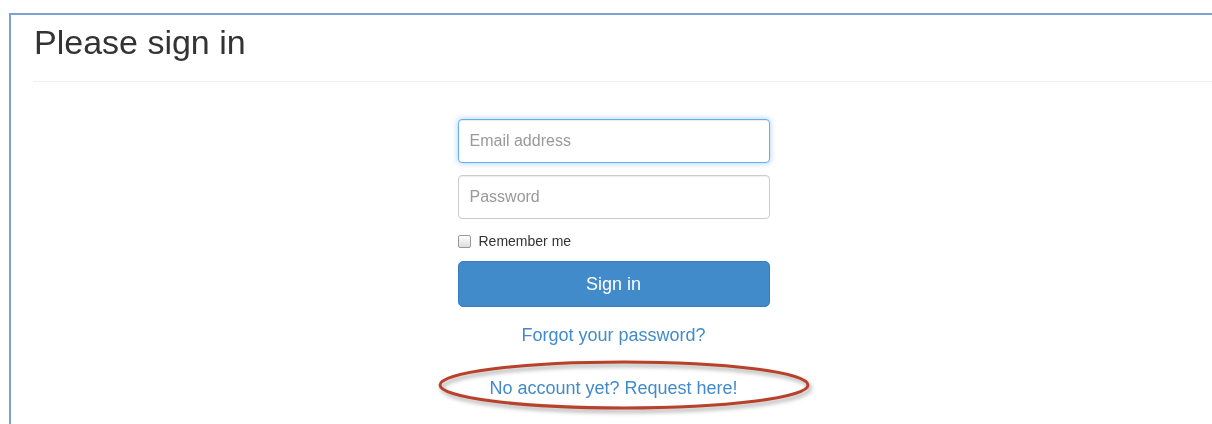  I want to click on text-link: Forgot your password?, so click(613, 335).